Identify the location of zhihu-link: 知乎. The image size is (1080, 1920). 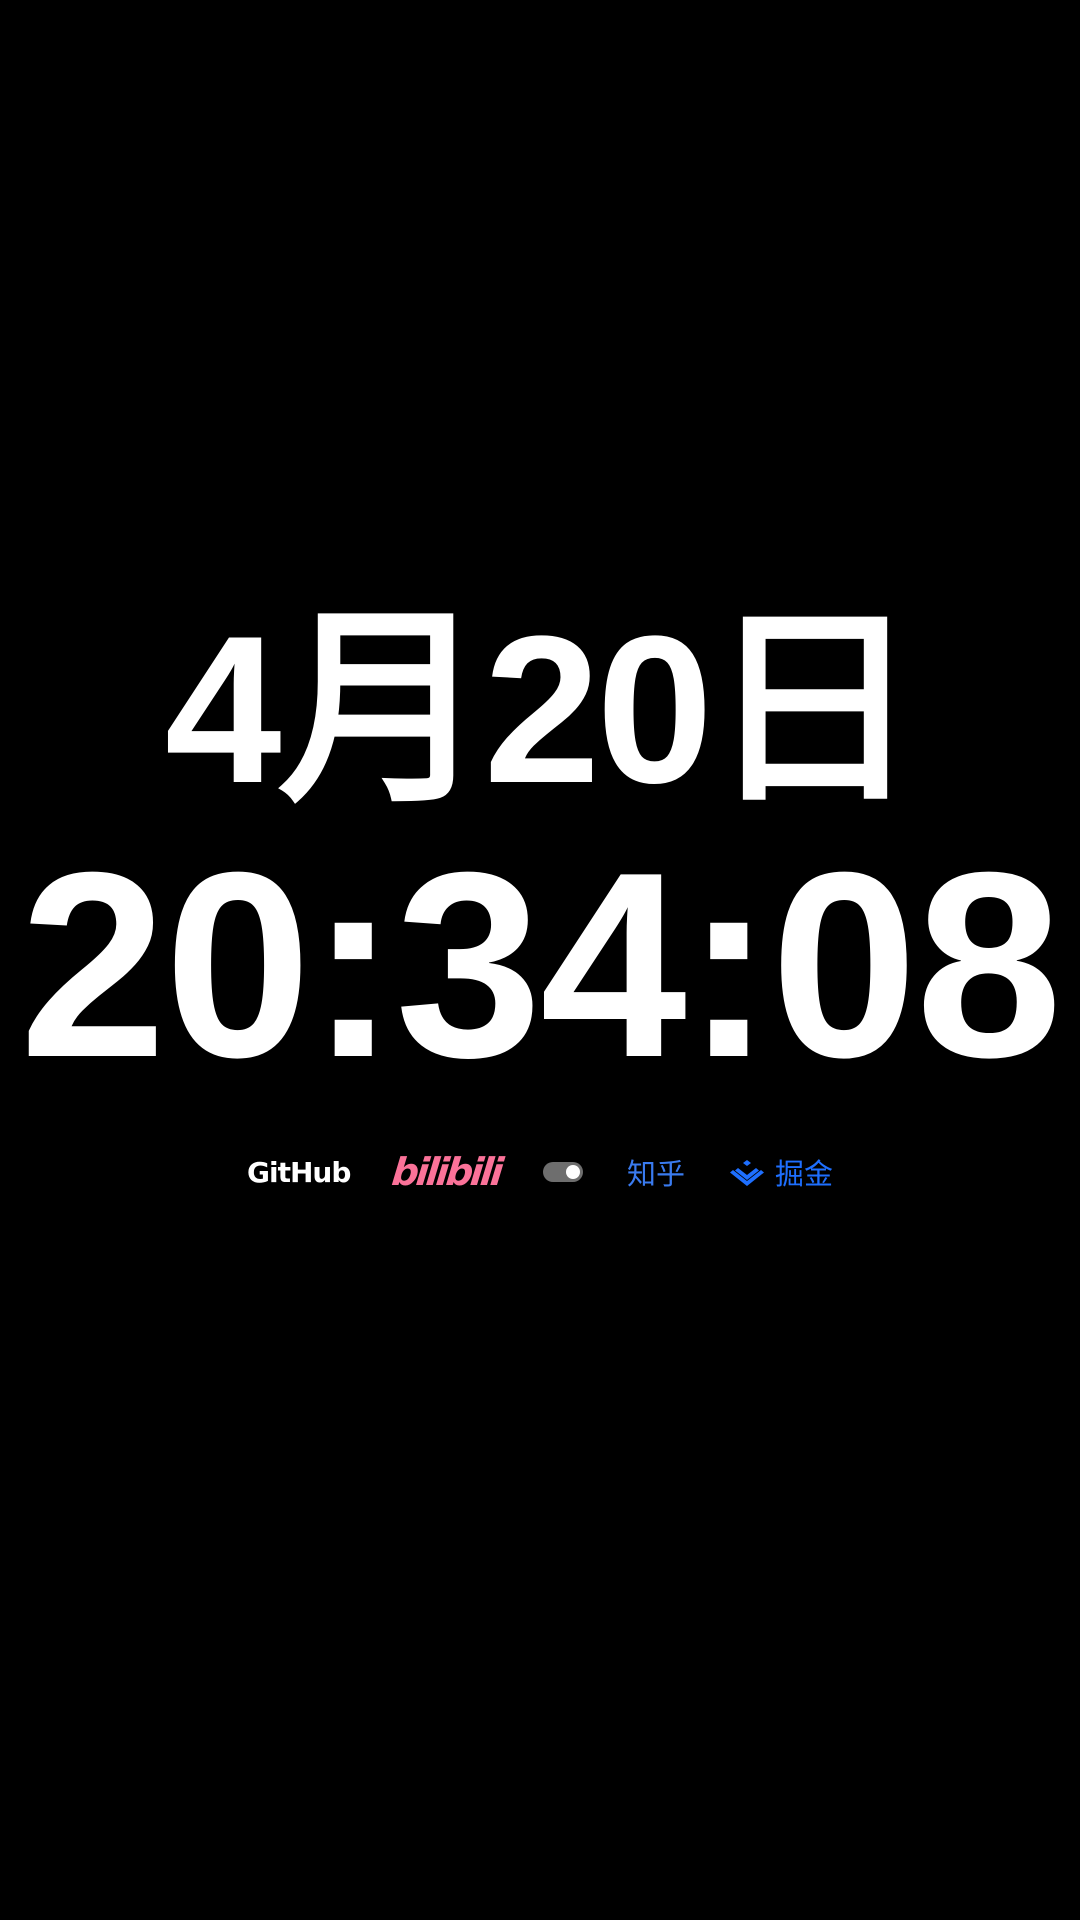
(656, 1172).